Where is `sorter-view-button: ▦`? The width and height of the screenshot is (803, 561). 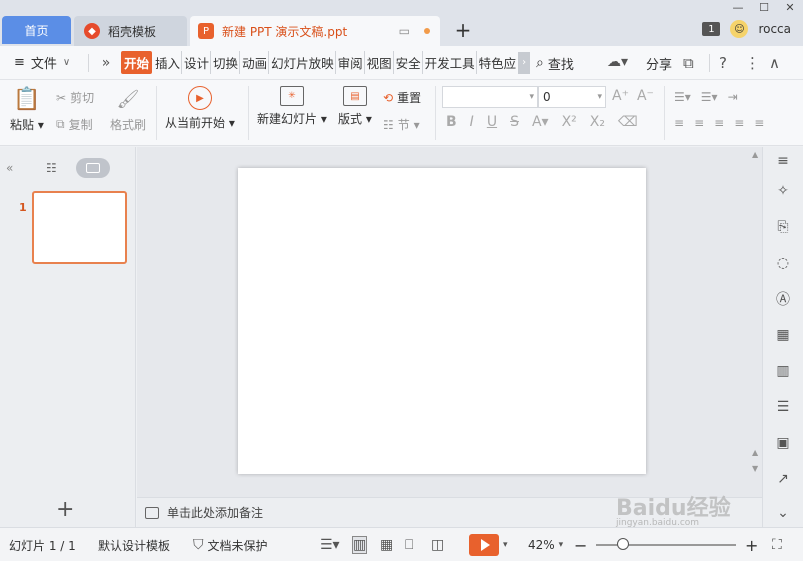
sorter-view-button: ▦ is located at coordinates (386, 544).